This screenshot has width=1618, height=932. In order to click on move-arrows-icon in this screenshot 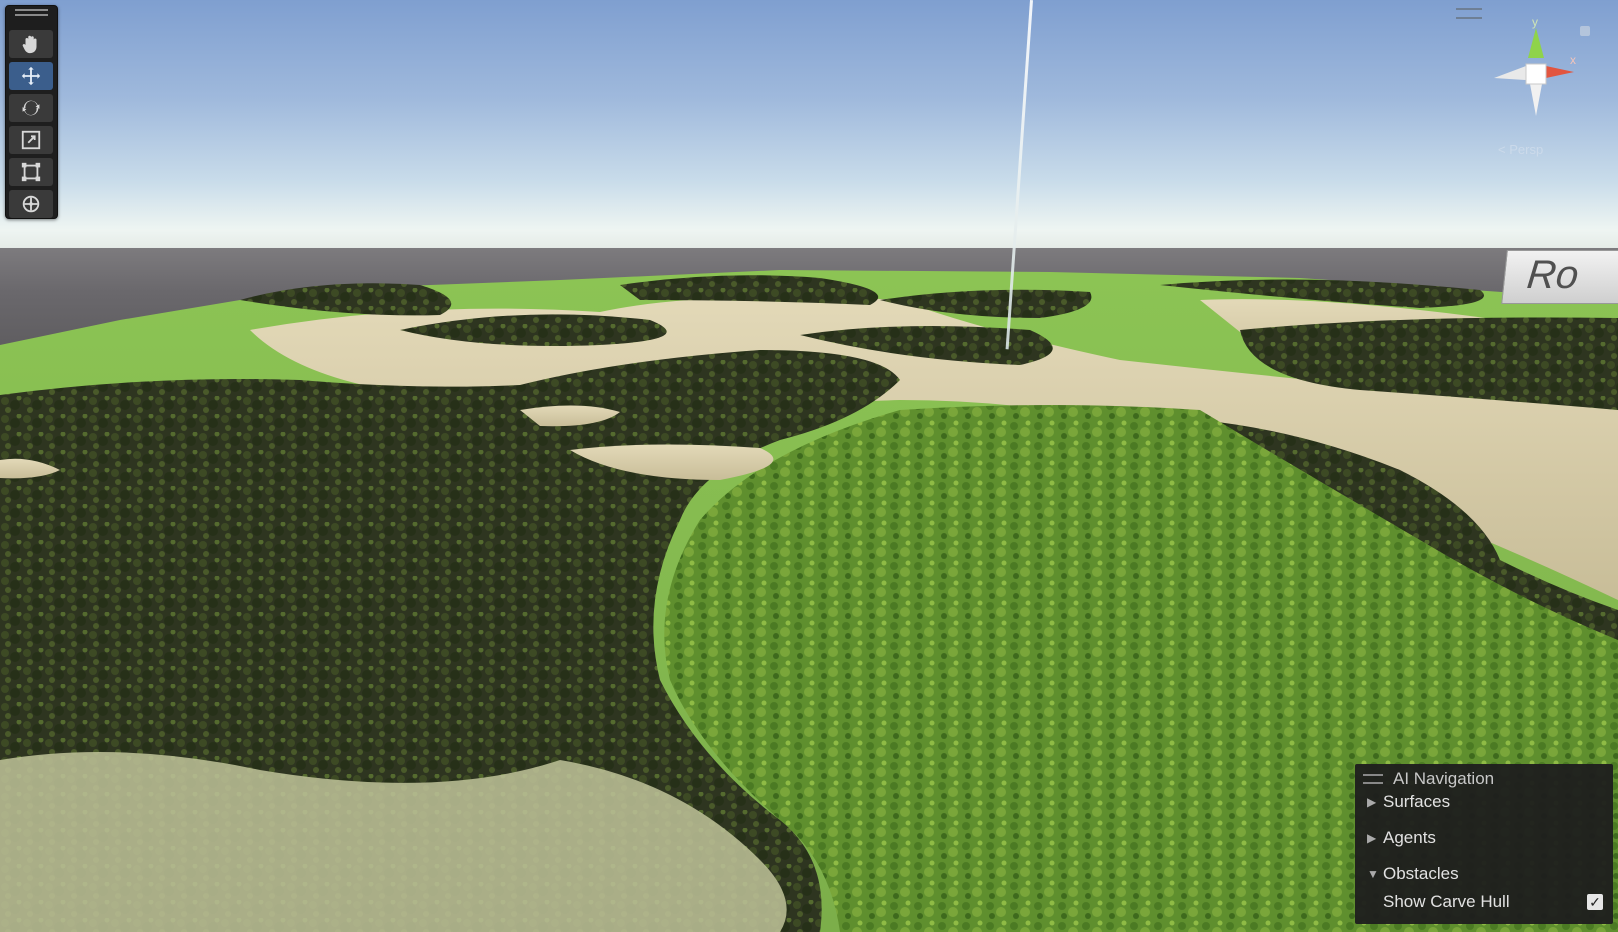, I will do `click(31, 76)`.